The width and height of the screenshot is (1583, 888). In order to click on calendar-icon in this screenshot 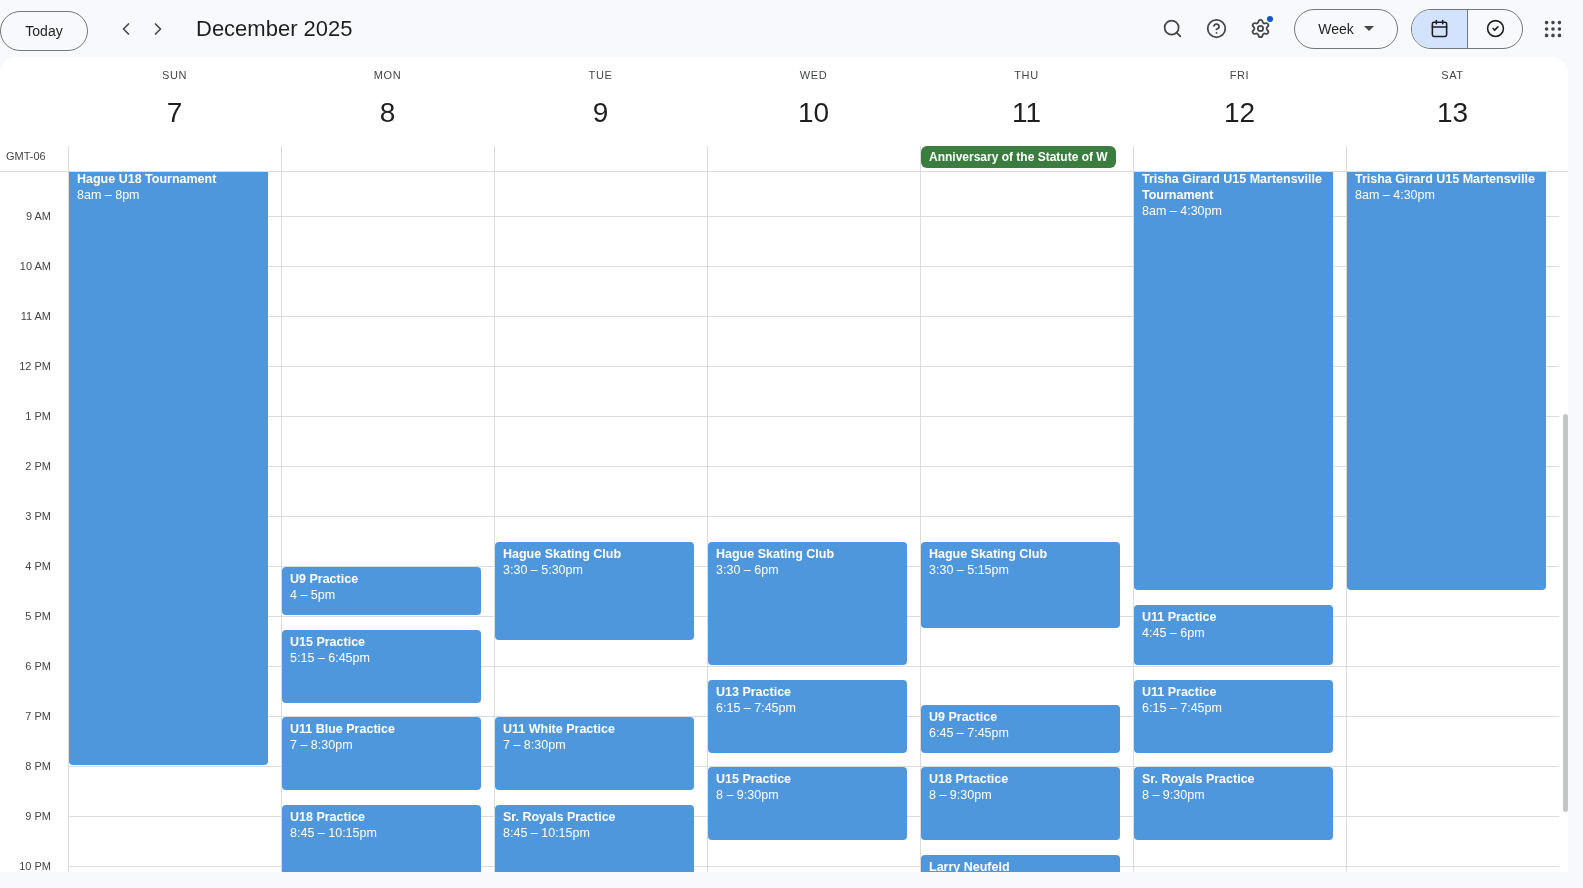, I will do `click(1439, 28)`.